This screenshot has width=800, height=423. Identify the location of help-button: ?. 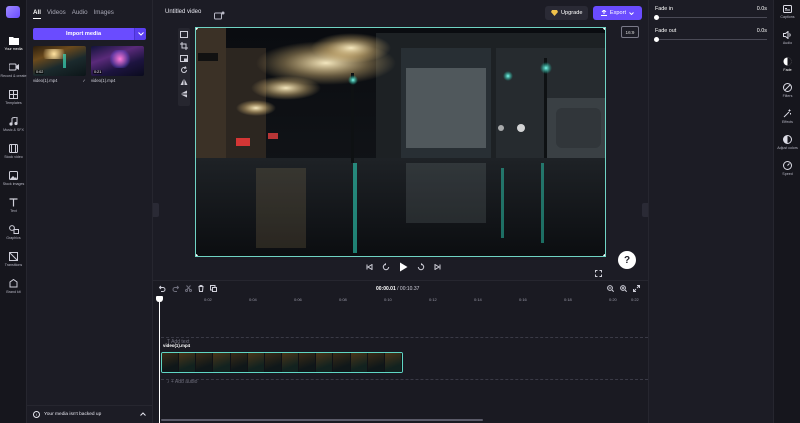
(627, 260).